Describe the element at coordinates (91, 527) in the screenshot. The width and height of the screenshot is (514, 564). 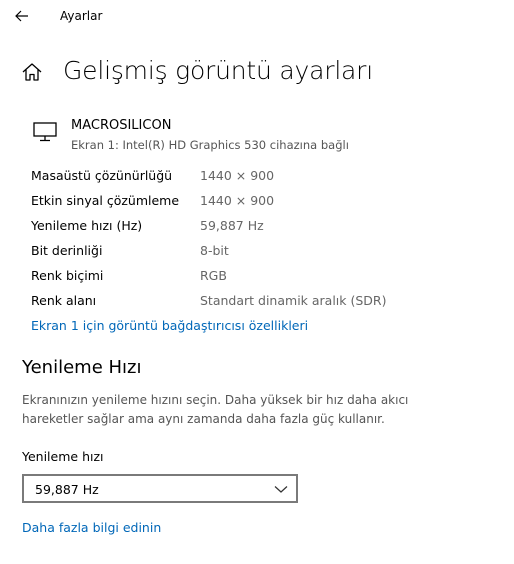
I see `more-info-link: Daha fazla bilgi edinin` at that location.